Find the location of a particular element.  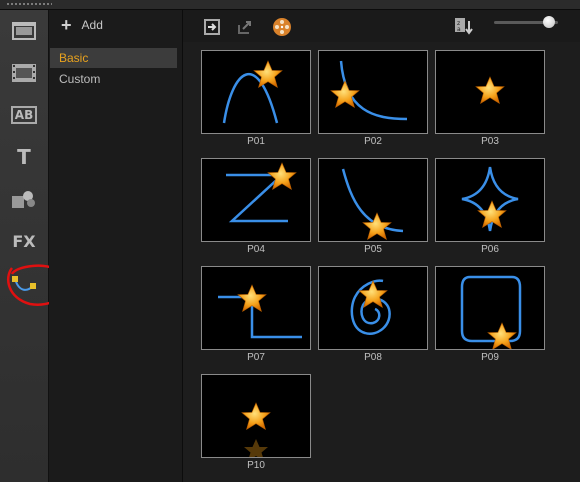

thumbnail-p09: P09 is located at coordinates (490, 315).